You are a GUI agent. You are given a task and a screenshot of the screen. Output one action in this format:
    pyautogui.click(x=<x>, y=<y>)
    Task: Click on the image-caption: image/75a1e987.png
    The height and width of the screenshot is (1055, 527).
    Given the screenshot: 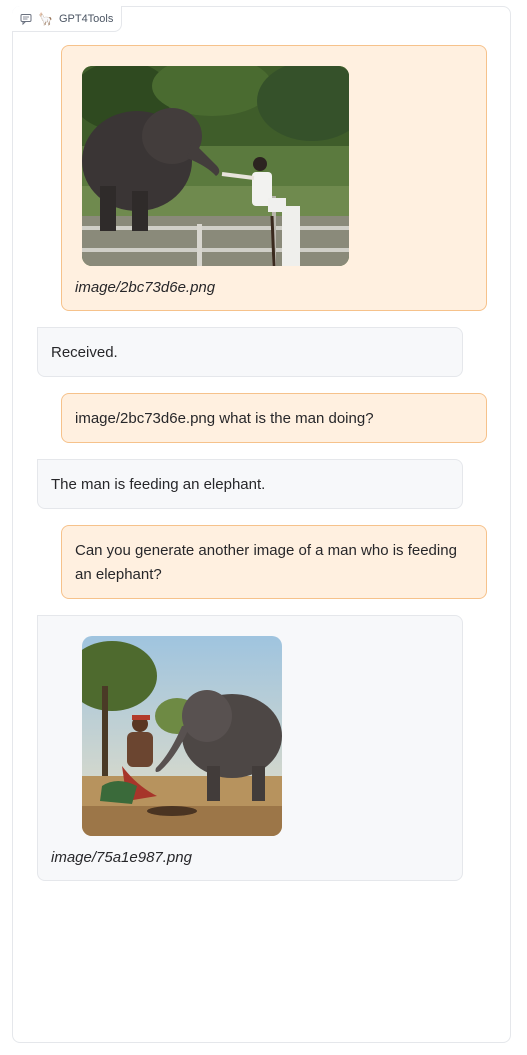 What is the action you would take?
    pyautogui.click(x=121, y=857)
    